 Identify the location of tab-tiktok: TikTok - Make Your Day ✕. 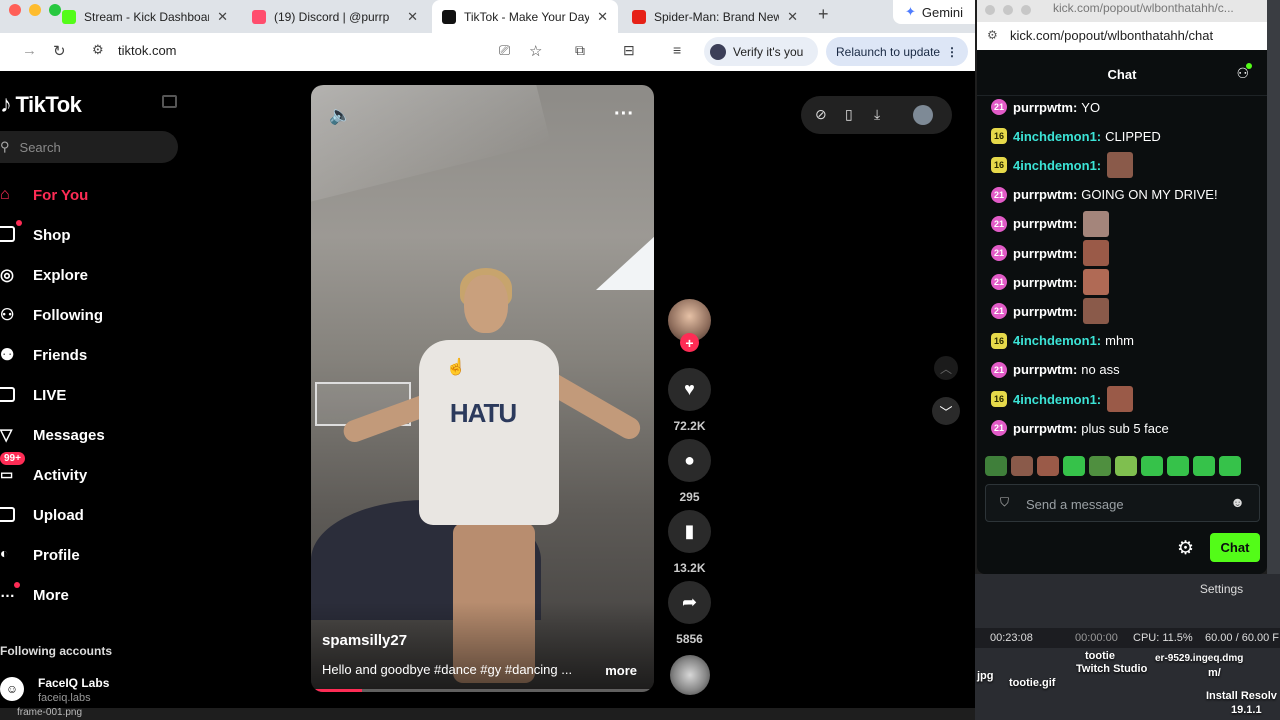
(525, 16).